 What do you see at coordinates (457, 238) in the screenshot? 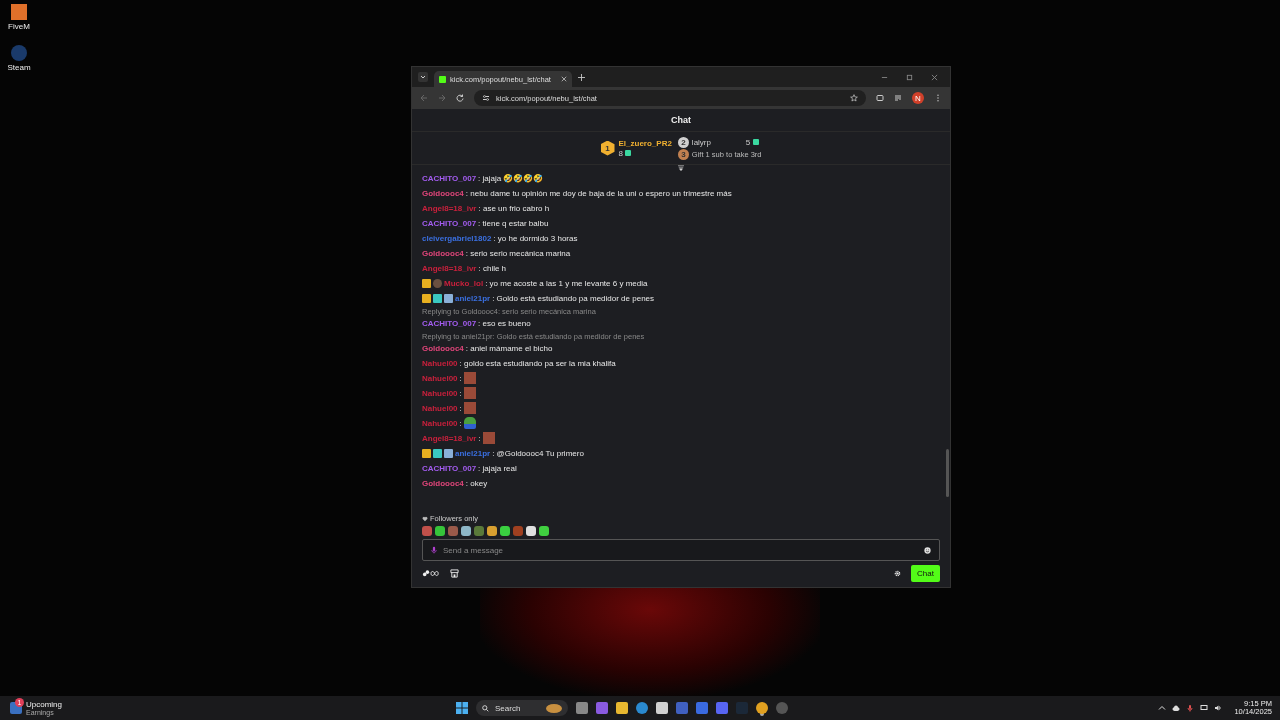
I see `chat-username: cleivergabriel1802` at bounding box center [457, 238].